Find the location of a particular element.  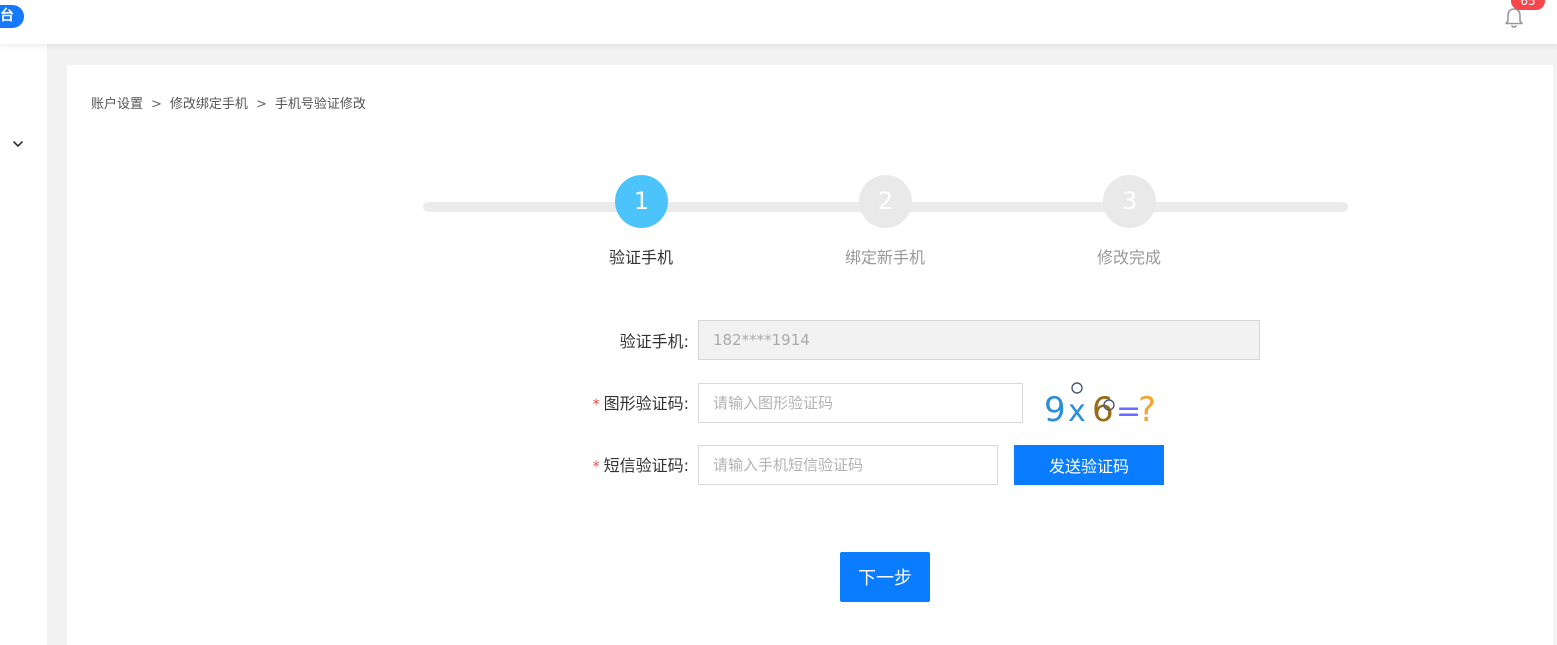

captcha-image: 9 x 6 = ? is located at coordinates (1105, 405).